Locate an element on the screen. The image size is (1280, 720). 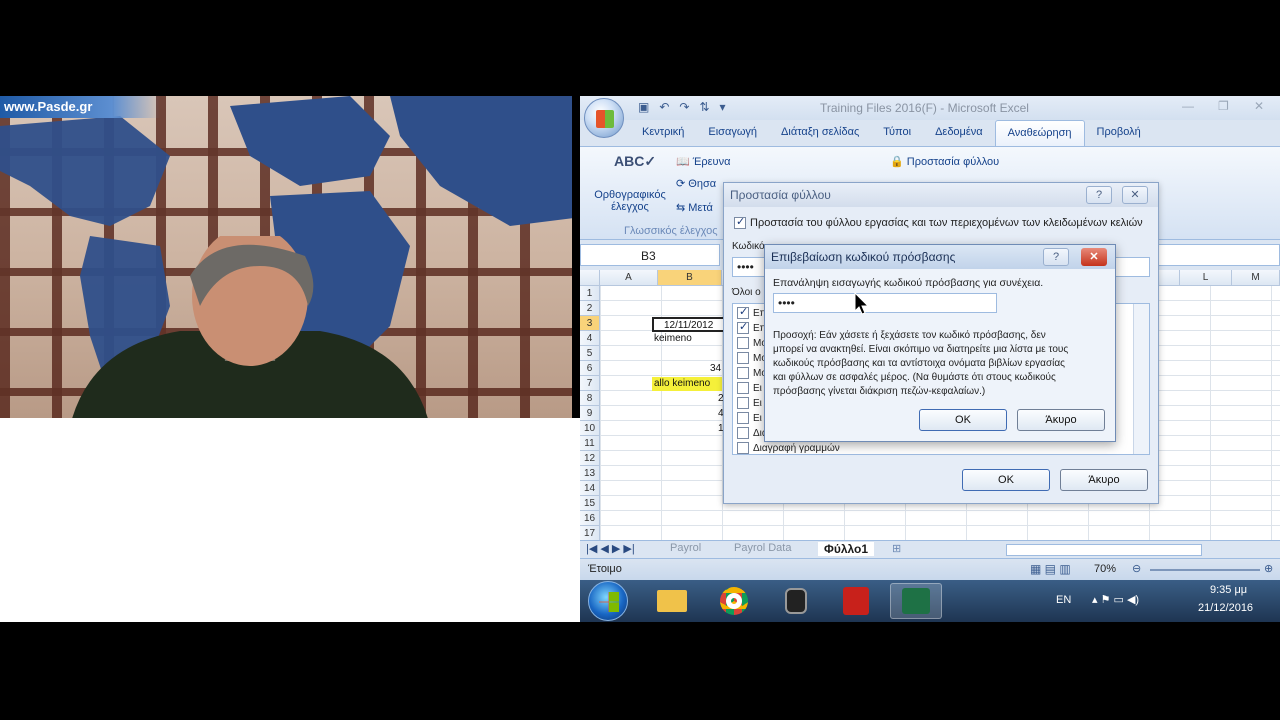
close-button: ✕ is located at coordinates (1259, 106).